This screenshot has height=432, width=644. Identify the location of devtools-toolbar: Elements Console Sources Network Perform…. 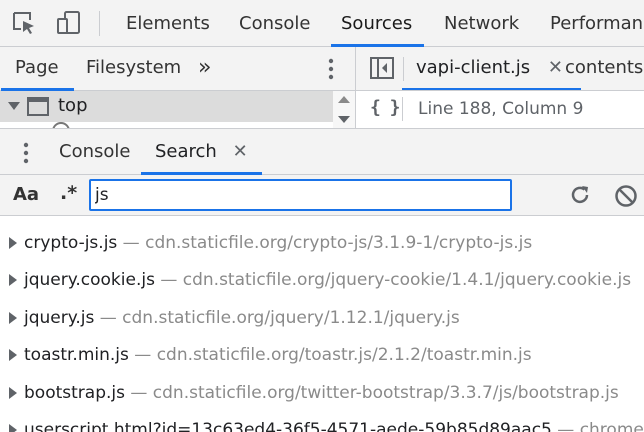
(322, 23).